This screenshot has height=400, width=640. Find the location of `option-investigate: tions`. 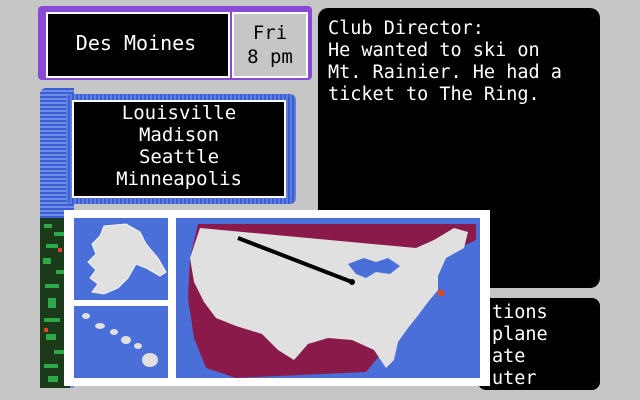

option-investigate: tions is located at coordinates (520, 313).